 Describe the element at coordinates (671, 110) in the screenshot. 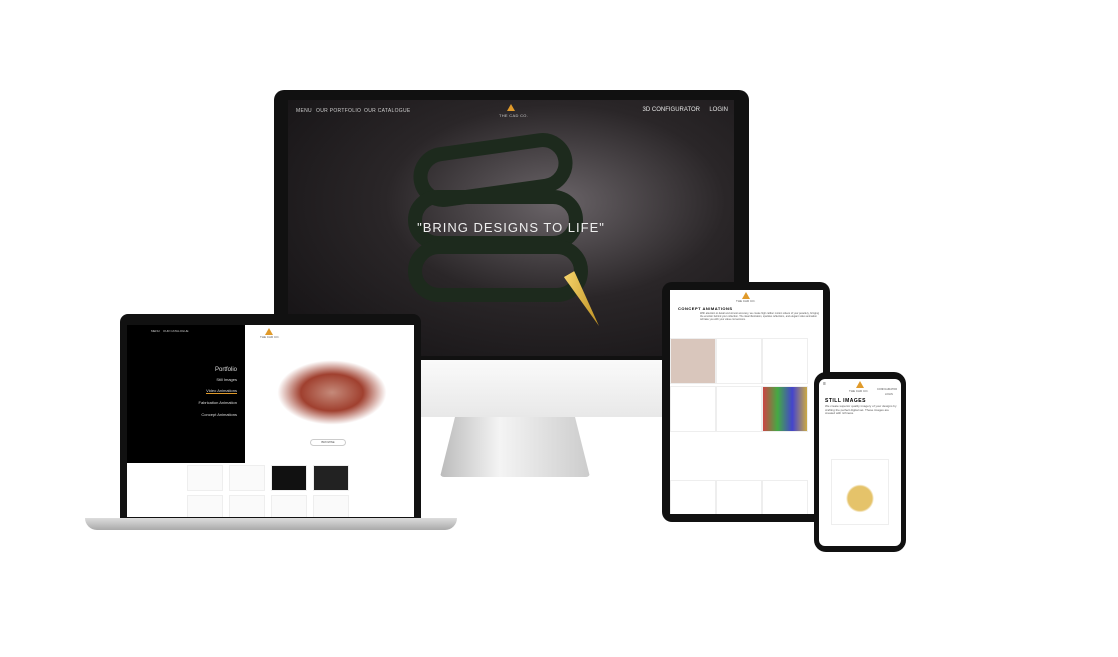

I see `nav-configurator: 3D CONFIGURATOR` at that location.